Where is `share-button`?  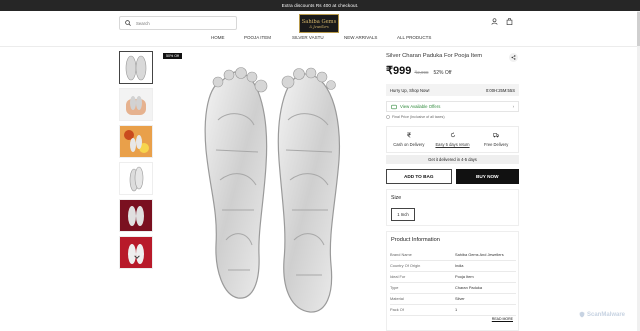 share-button is located at coordinates (513, 57).